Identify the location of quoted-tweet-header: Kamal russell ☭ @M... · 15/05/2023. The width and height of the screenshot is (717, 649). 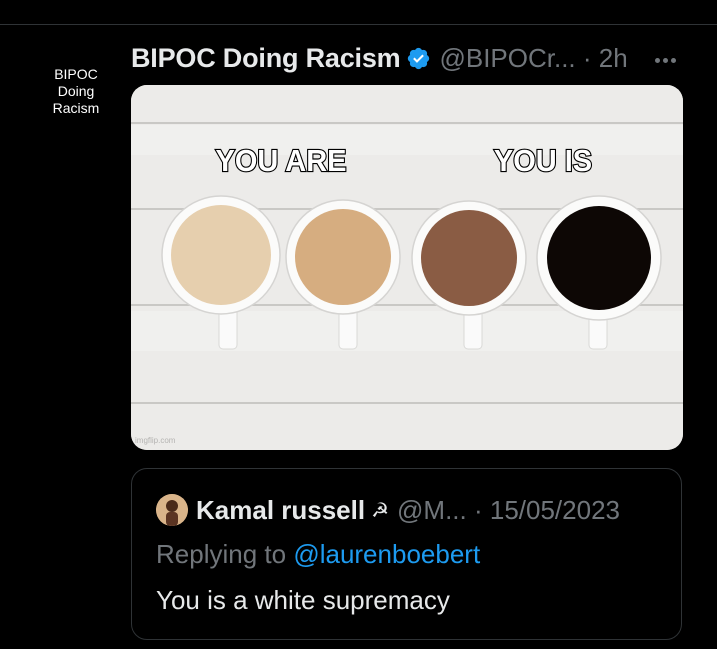
(388, 510).